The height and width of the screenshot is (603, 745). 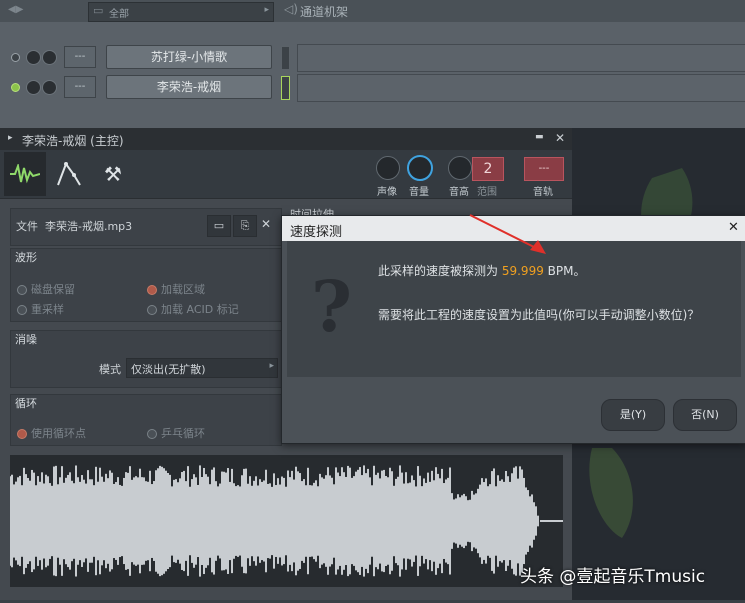 What do you see at coordinates (181, 12) in the screenshot?
I see `channel-filter-dropdown: ▭ 全部 ▸` at bounding box center [181, 12].